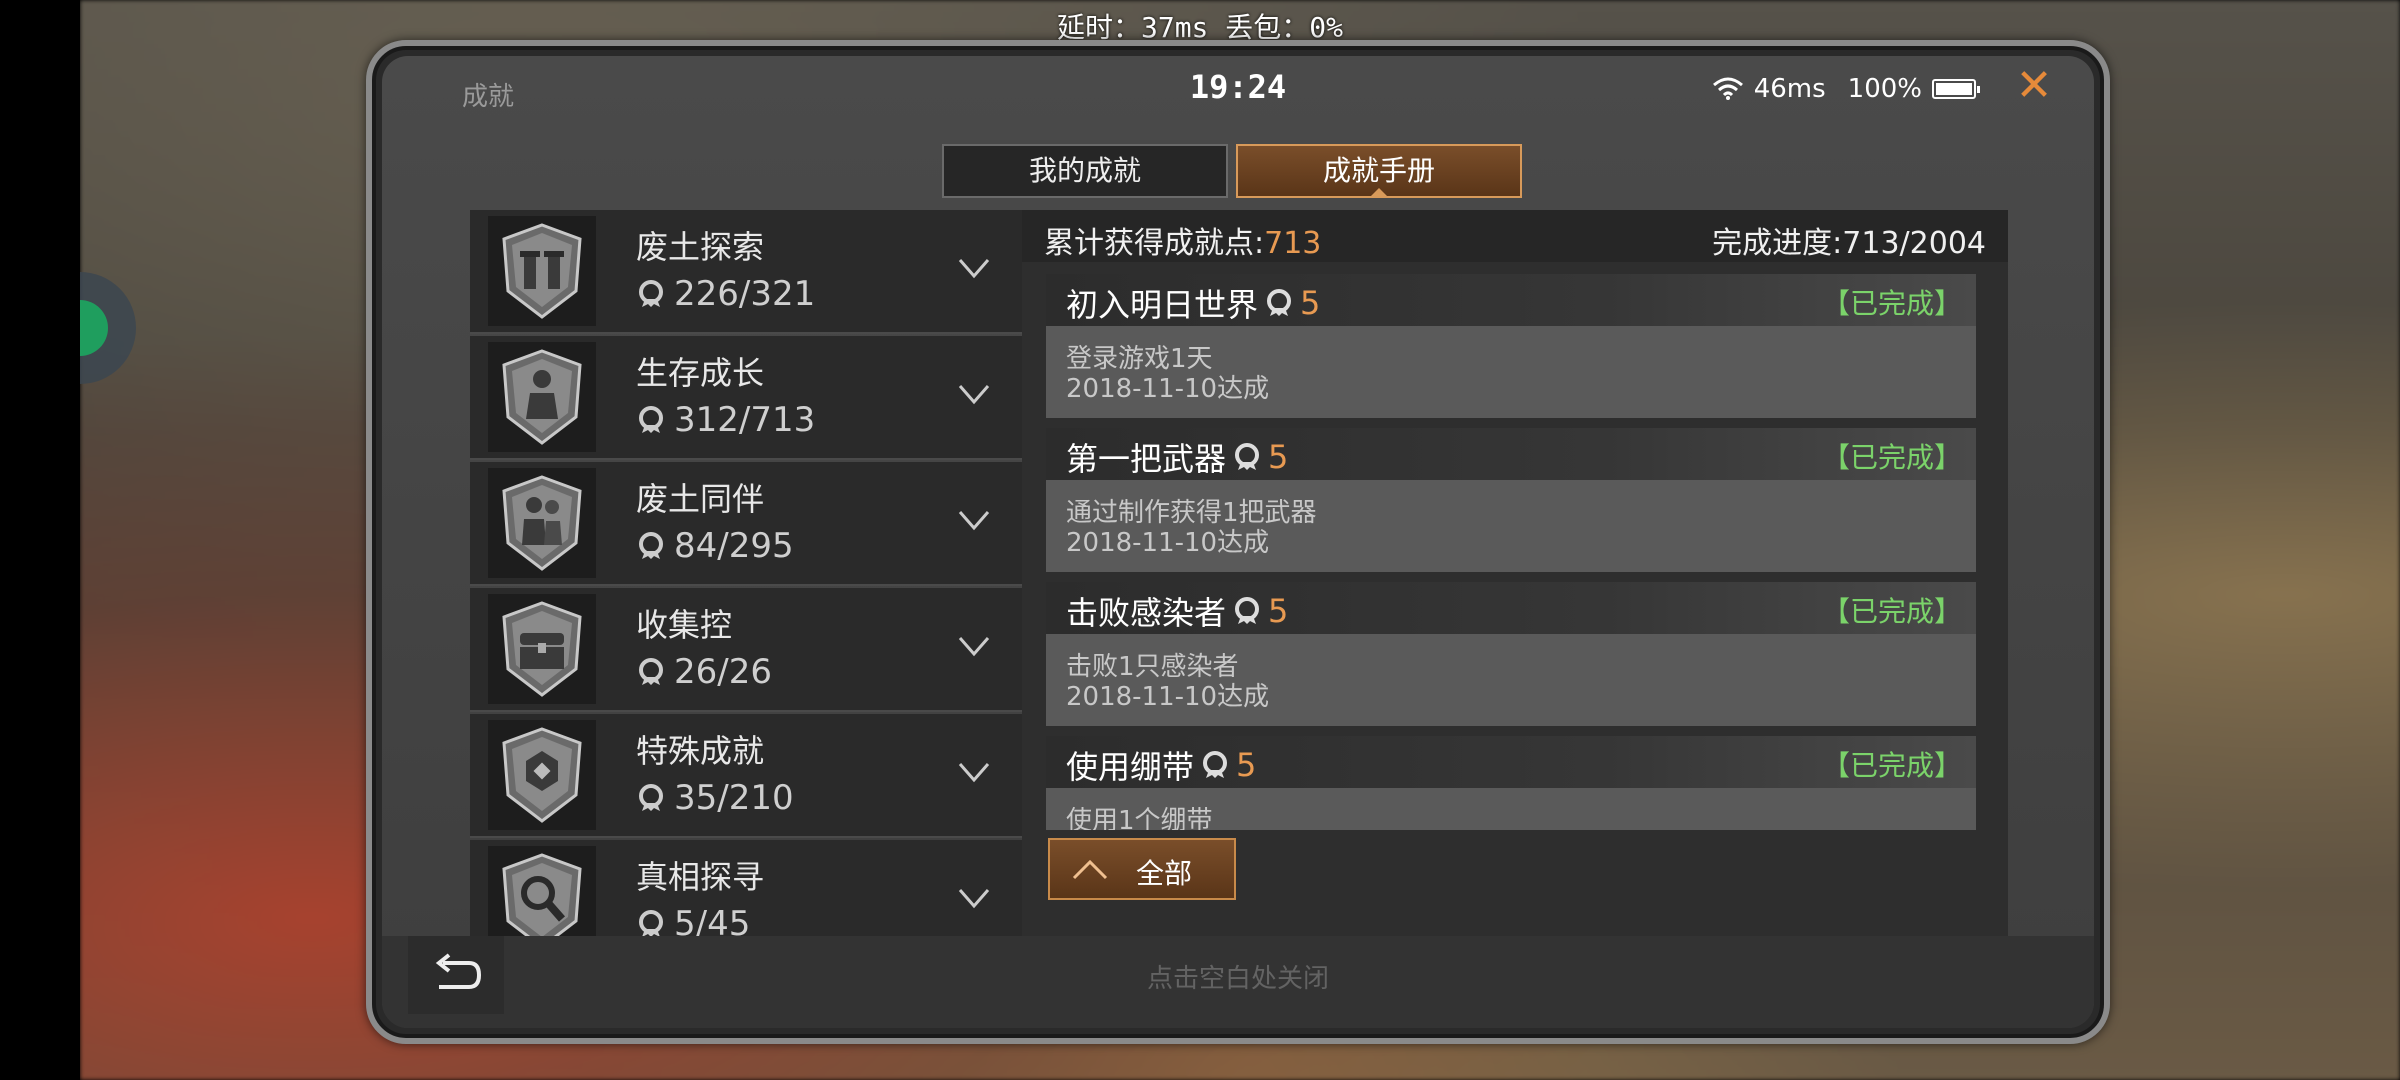  What do you see at coordinates (1511, 454) in the screenshot?
I see `achievement-header: 第一把武器 5 【已完成】` at bounding box center [1511, 454].